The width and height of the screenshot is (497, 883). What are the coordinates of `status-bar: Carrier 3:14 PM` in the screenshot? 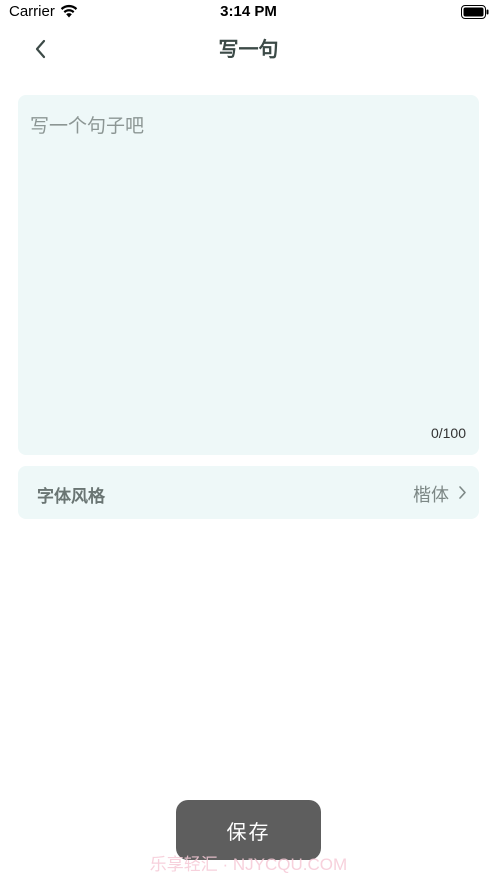 It's located at (248, 13).